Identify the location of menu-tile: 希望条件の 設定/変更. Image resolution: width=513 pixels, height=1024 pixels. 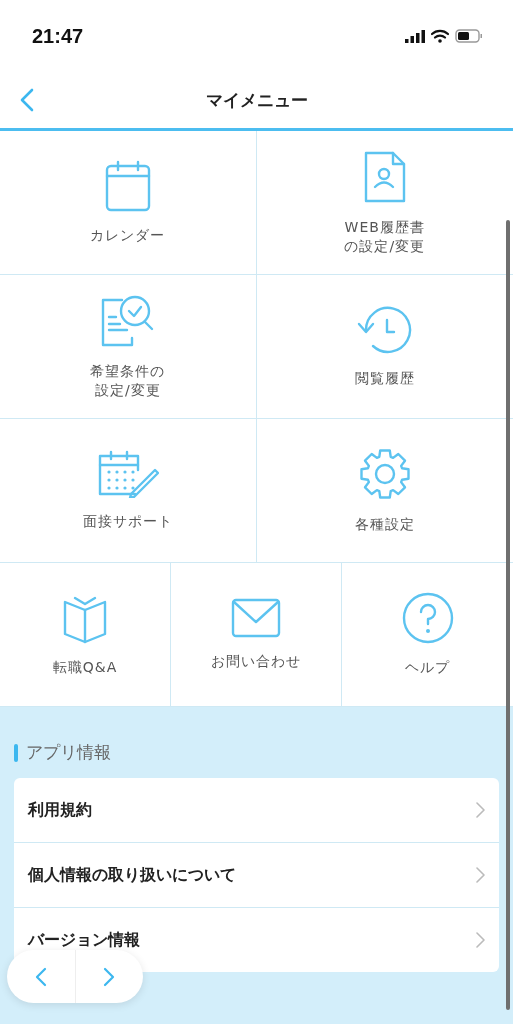
(128, 346).